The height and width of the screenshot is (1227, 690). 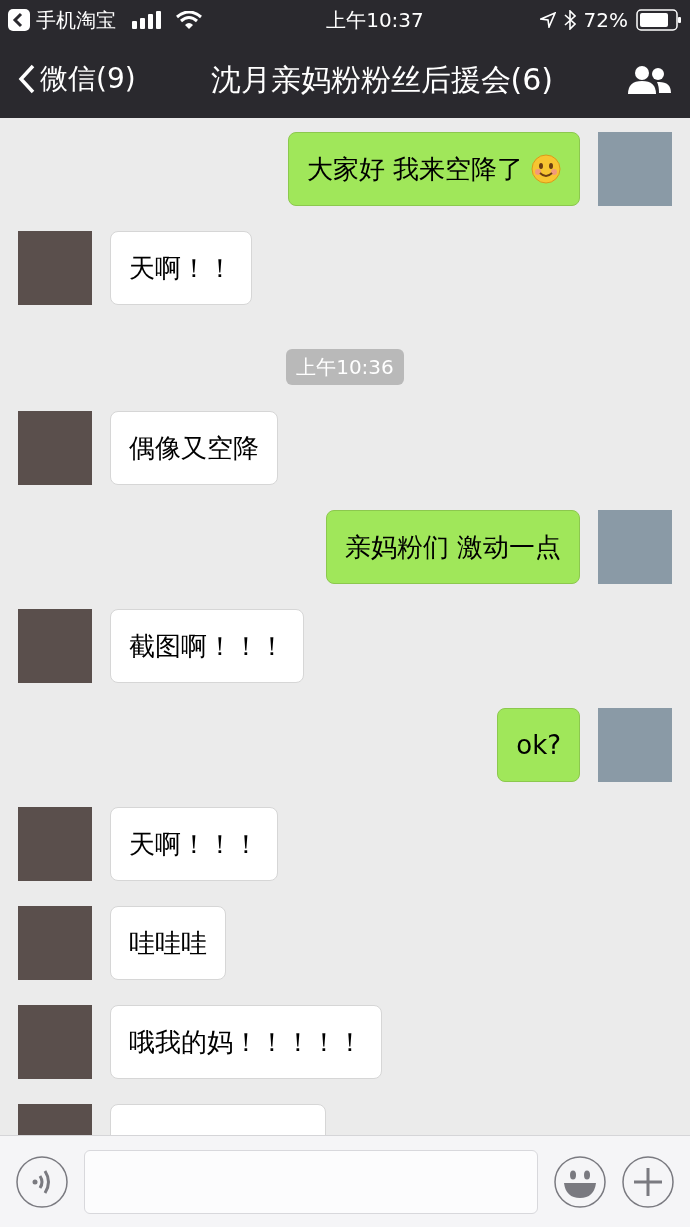 I want to click on message-bubble: 偶像又空降, so click(x=194, y=448).